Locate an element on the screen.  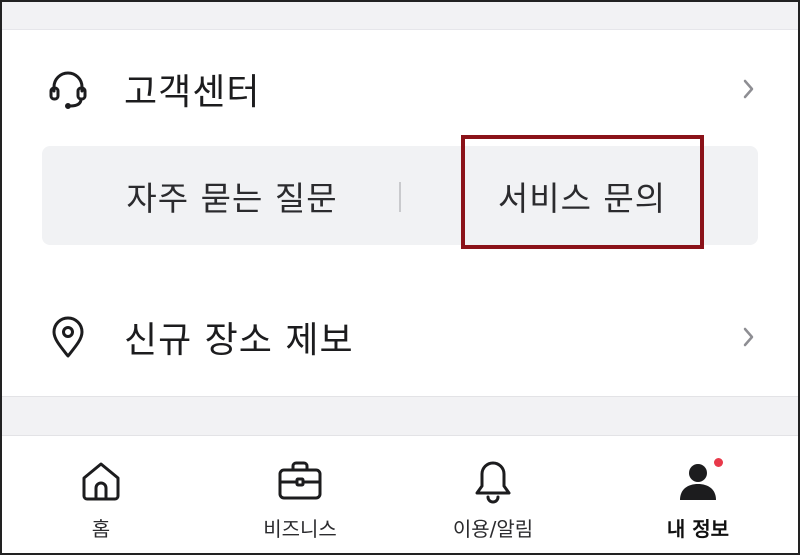
nav-home: 홈 is located at coordinates (101, 496).